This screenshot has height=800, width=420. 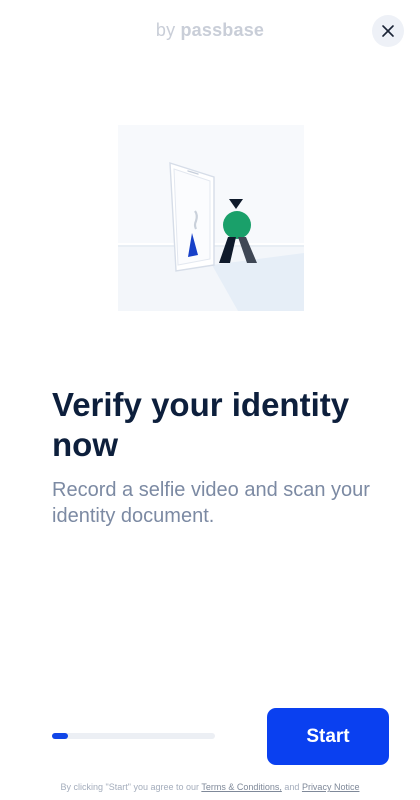 I want to click on terms-link: Terms & Conditions,, so click(x=241, y=787).